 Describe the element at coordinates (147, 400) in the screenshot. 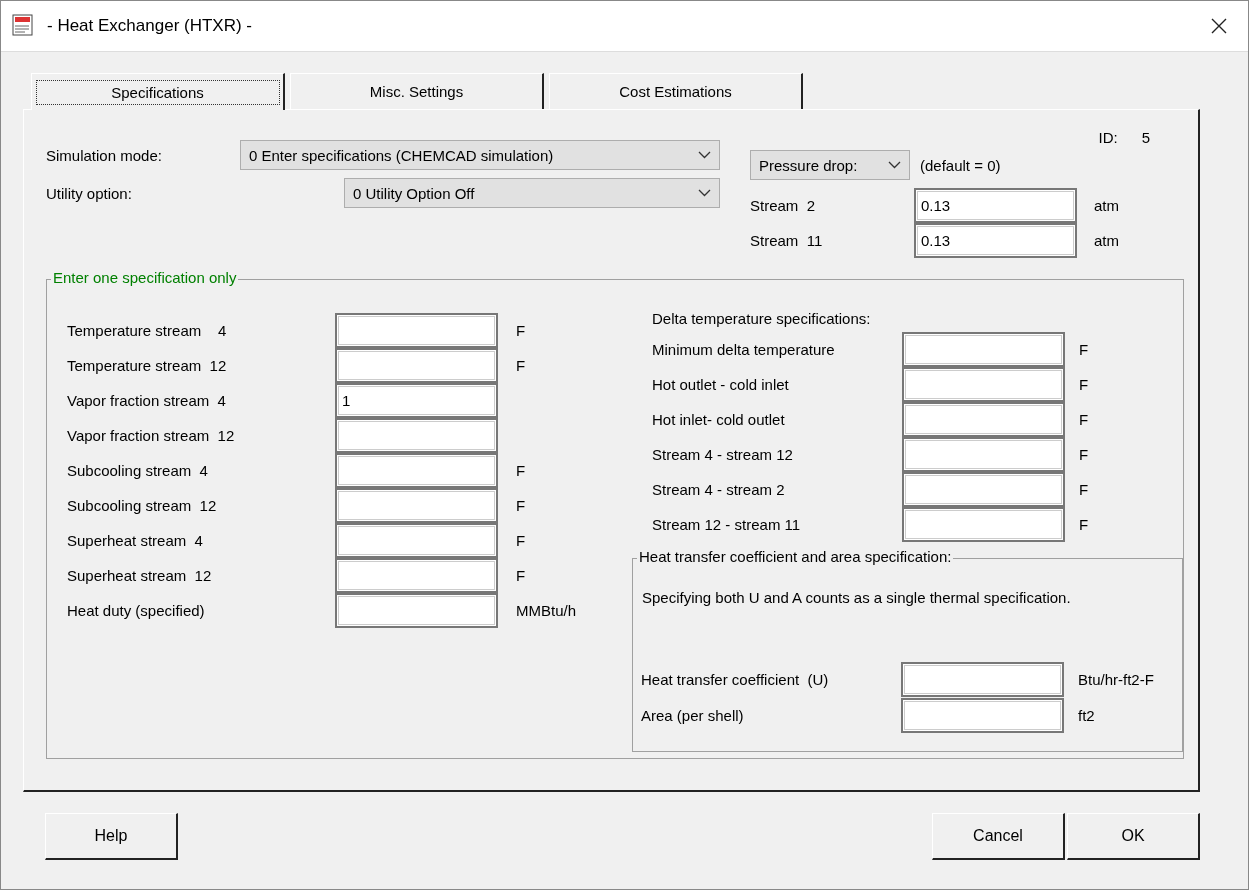

I see `field-label: Vapor fraction stream 4` at that location.